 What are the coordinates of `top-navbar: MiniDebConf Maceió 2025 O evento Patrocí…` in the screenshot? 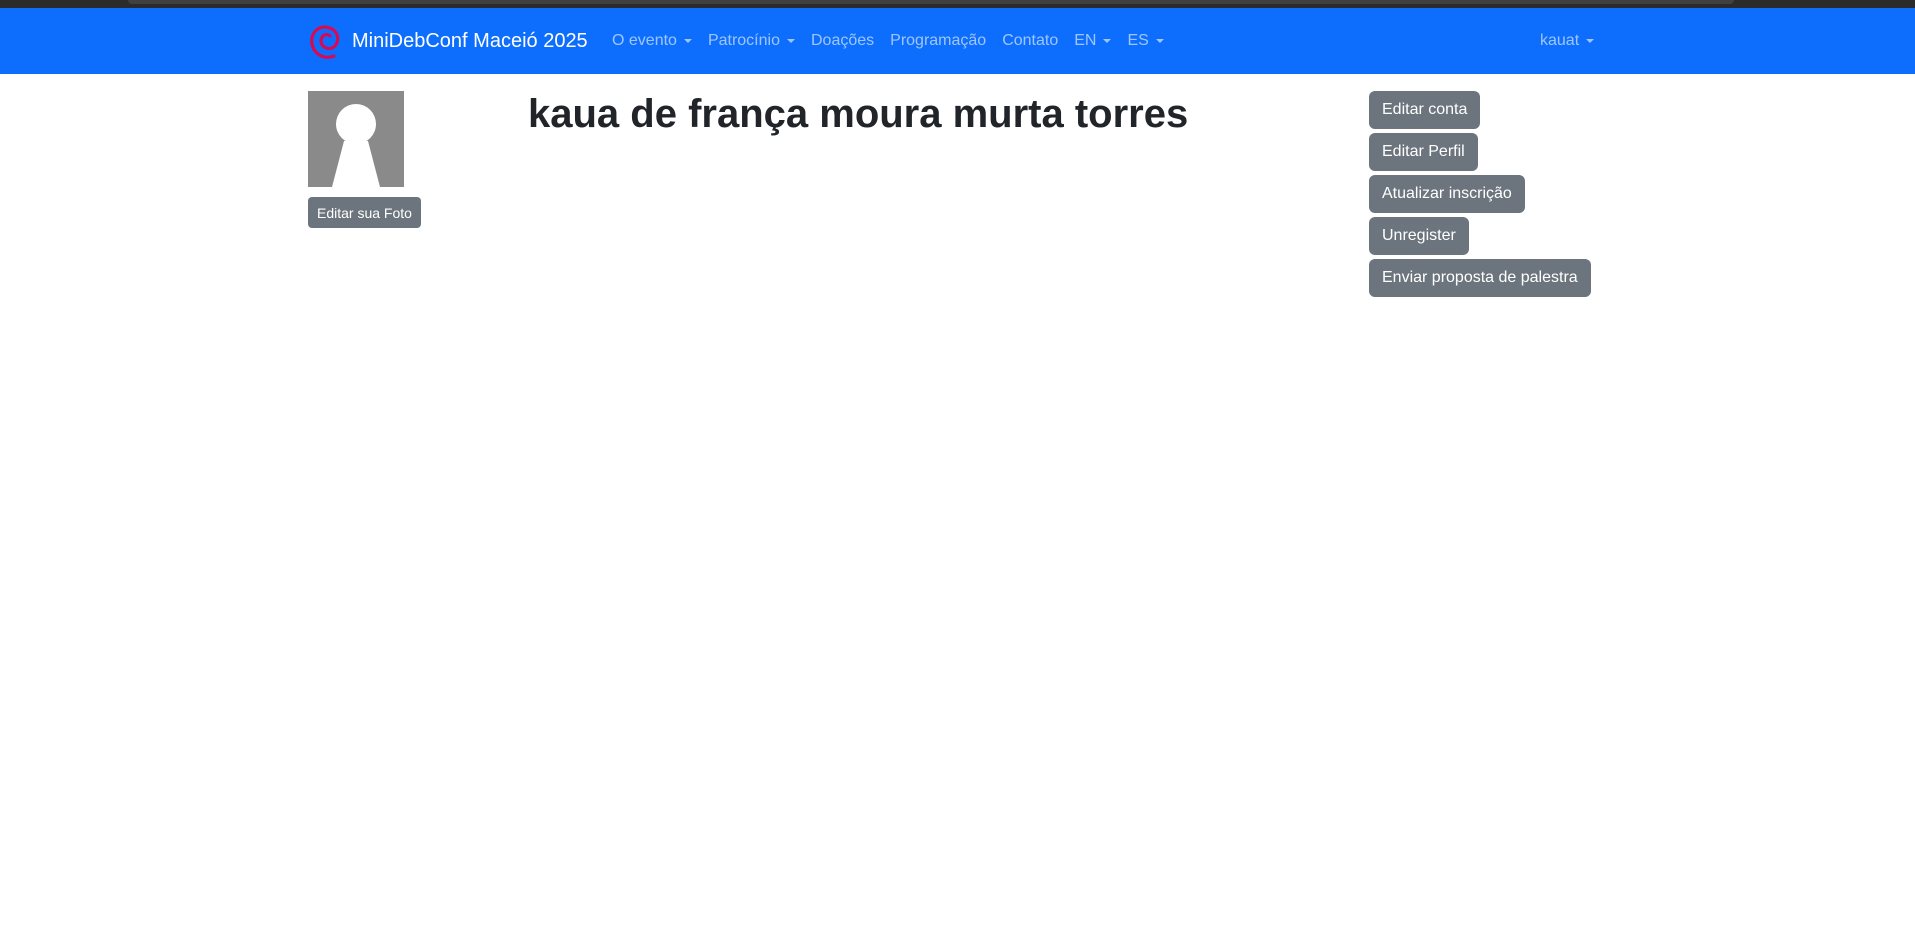 It's located at (957, 41).